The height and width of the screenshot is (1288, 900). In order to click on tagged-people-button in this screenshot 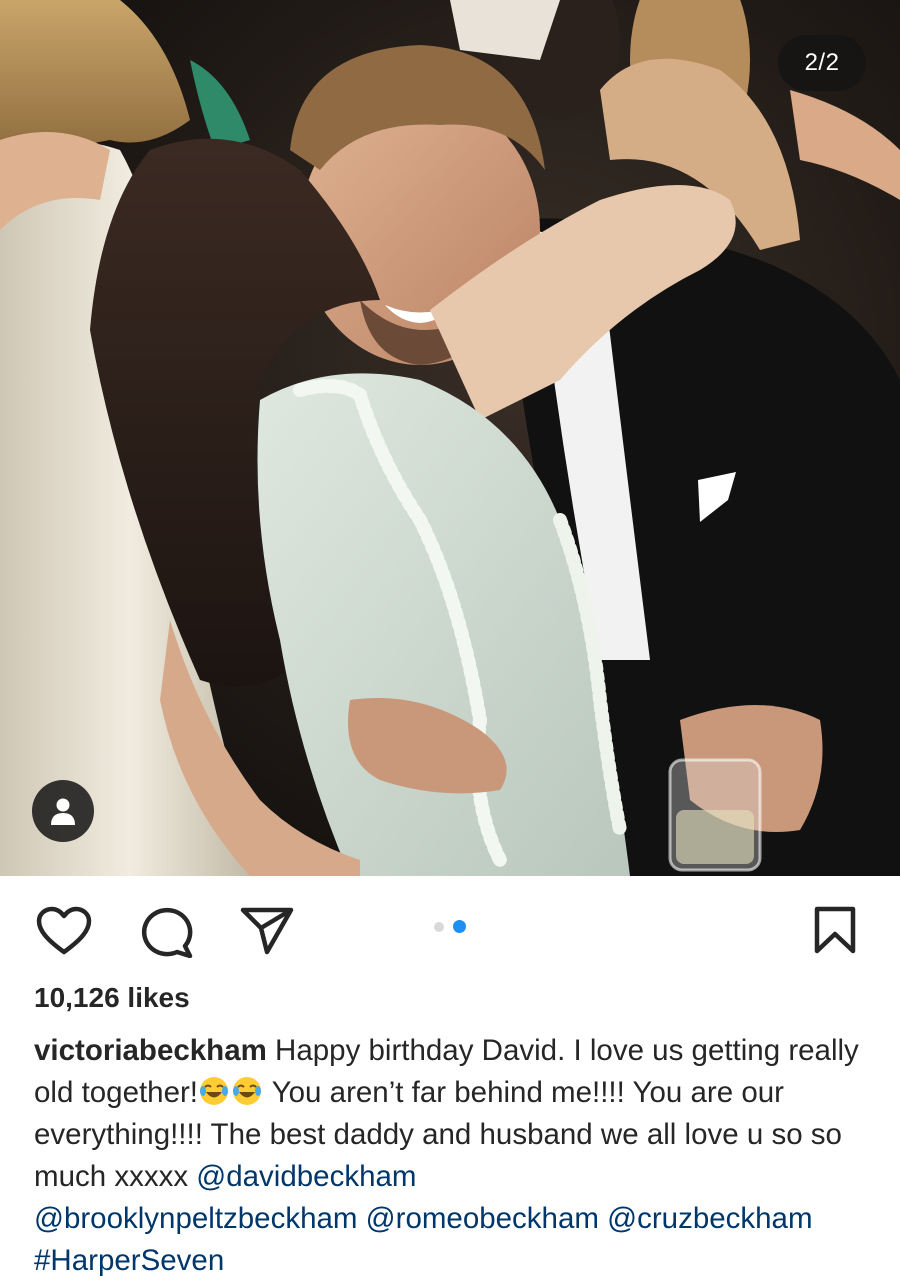, I will do `click(63, 811)`.